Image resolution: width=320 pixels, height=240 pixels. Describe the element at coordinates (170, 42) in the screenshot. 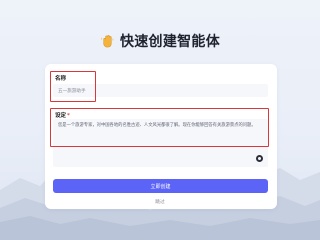

I see `page-title: 快速创建智能体` at that location.